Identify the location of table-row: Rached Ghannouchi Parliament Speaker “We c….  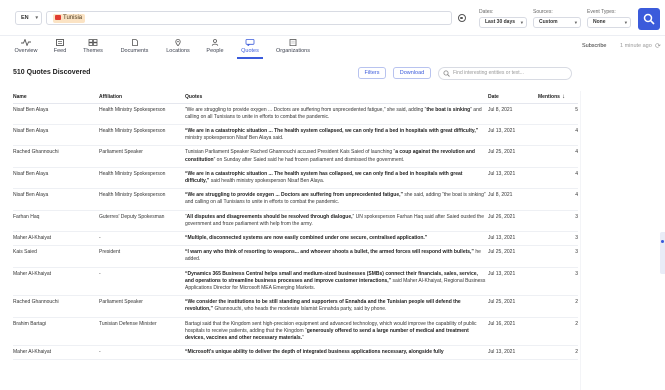
(295, 306).